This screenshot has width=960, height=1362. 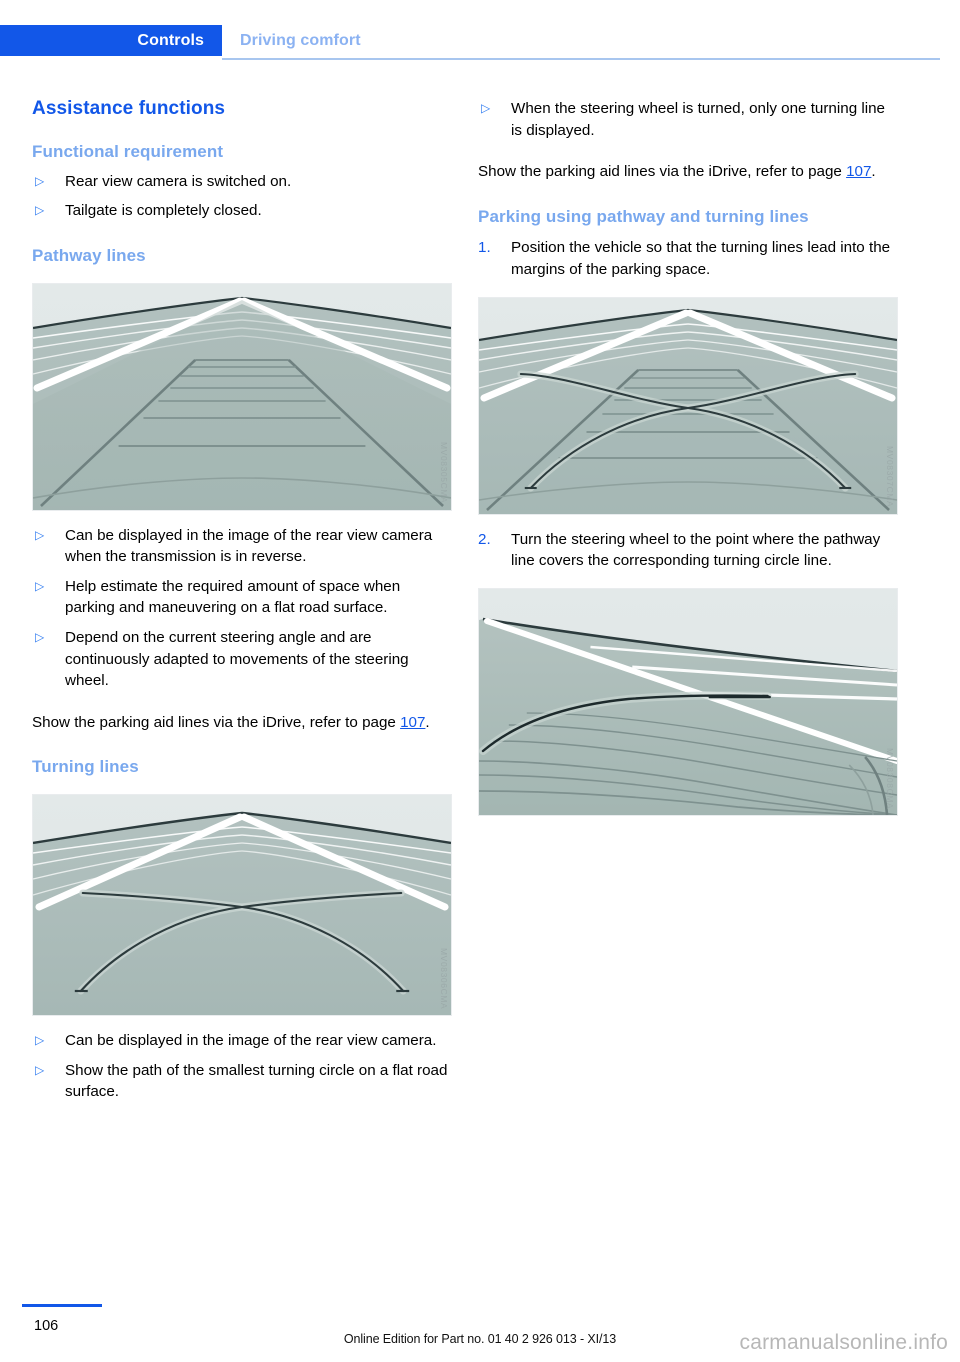 I want to click on figure-parking-step-1: MV08307CMA, so click(x=688, y=405).